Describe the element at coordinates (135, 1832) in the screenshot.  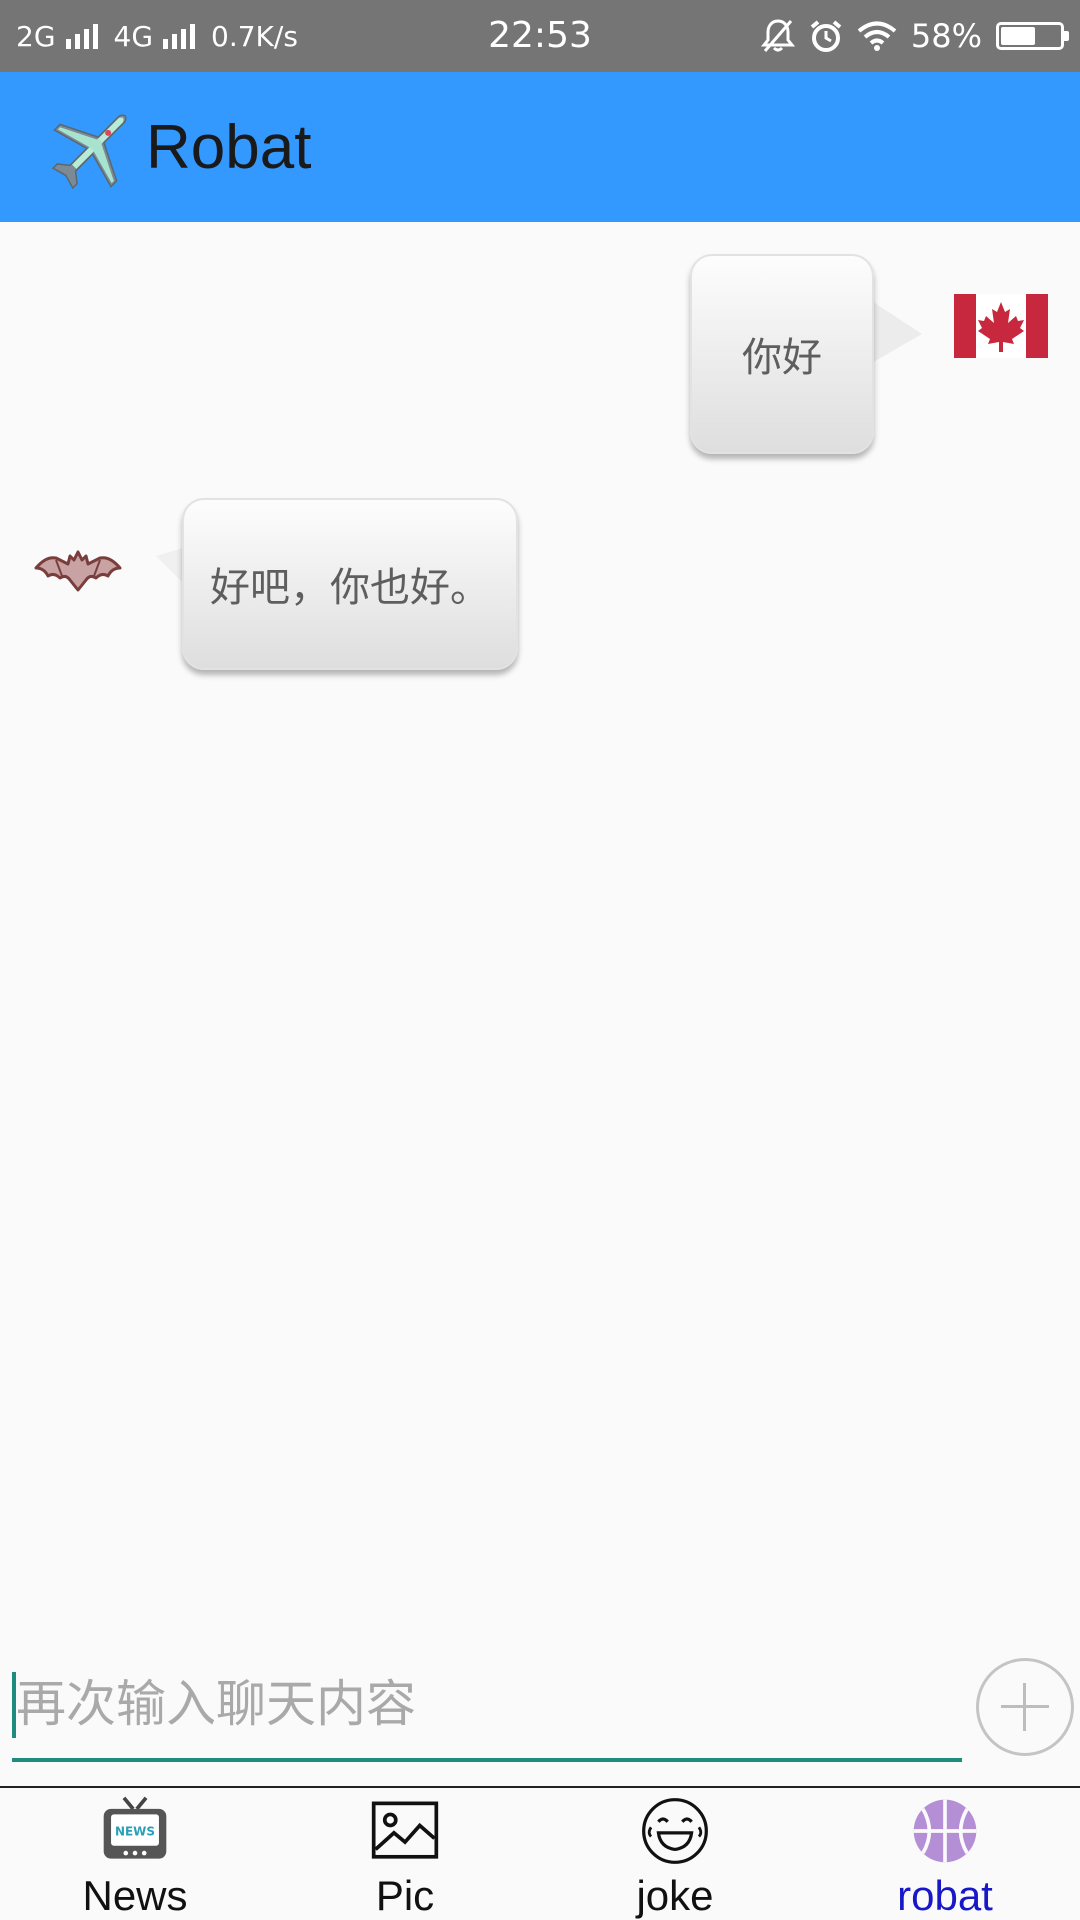
I see `svg-text: NEWS` at that location.